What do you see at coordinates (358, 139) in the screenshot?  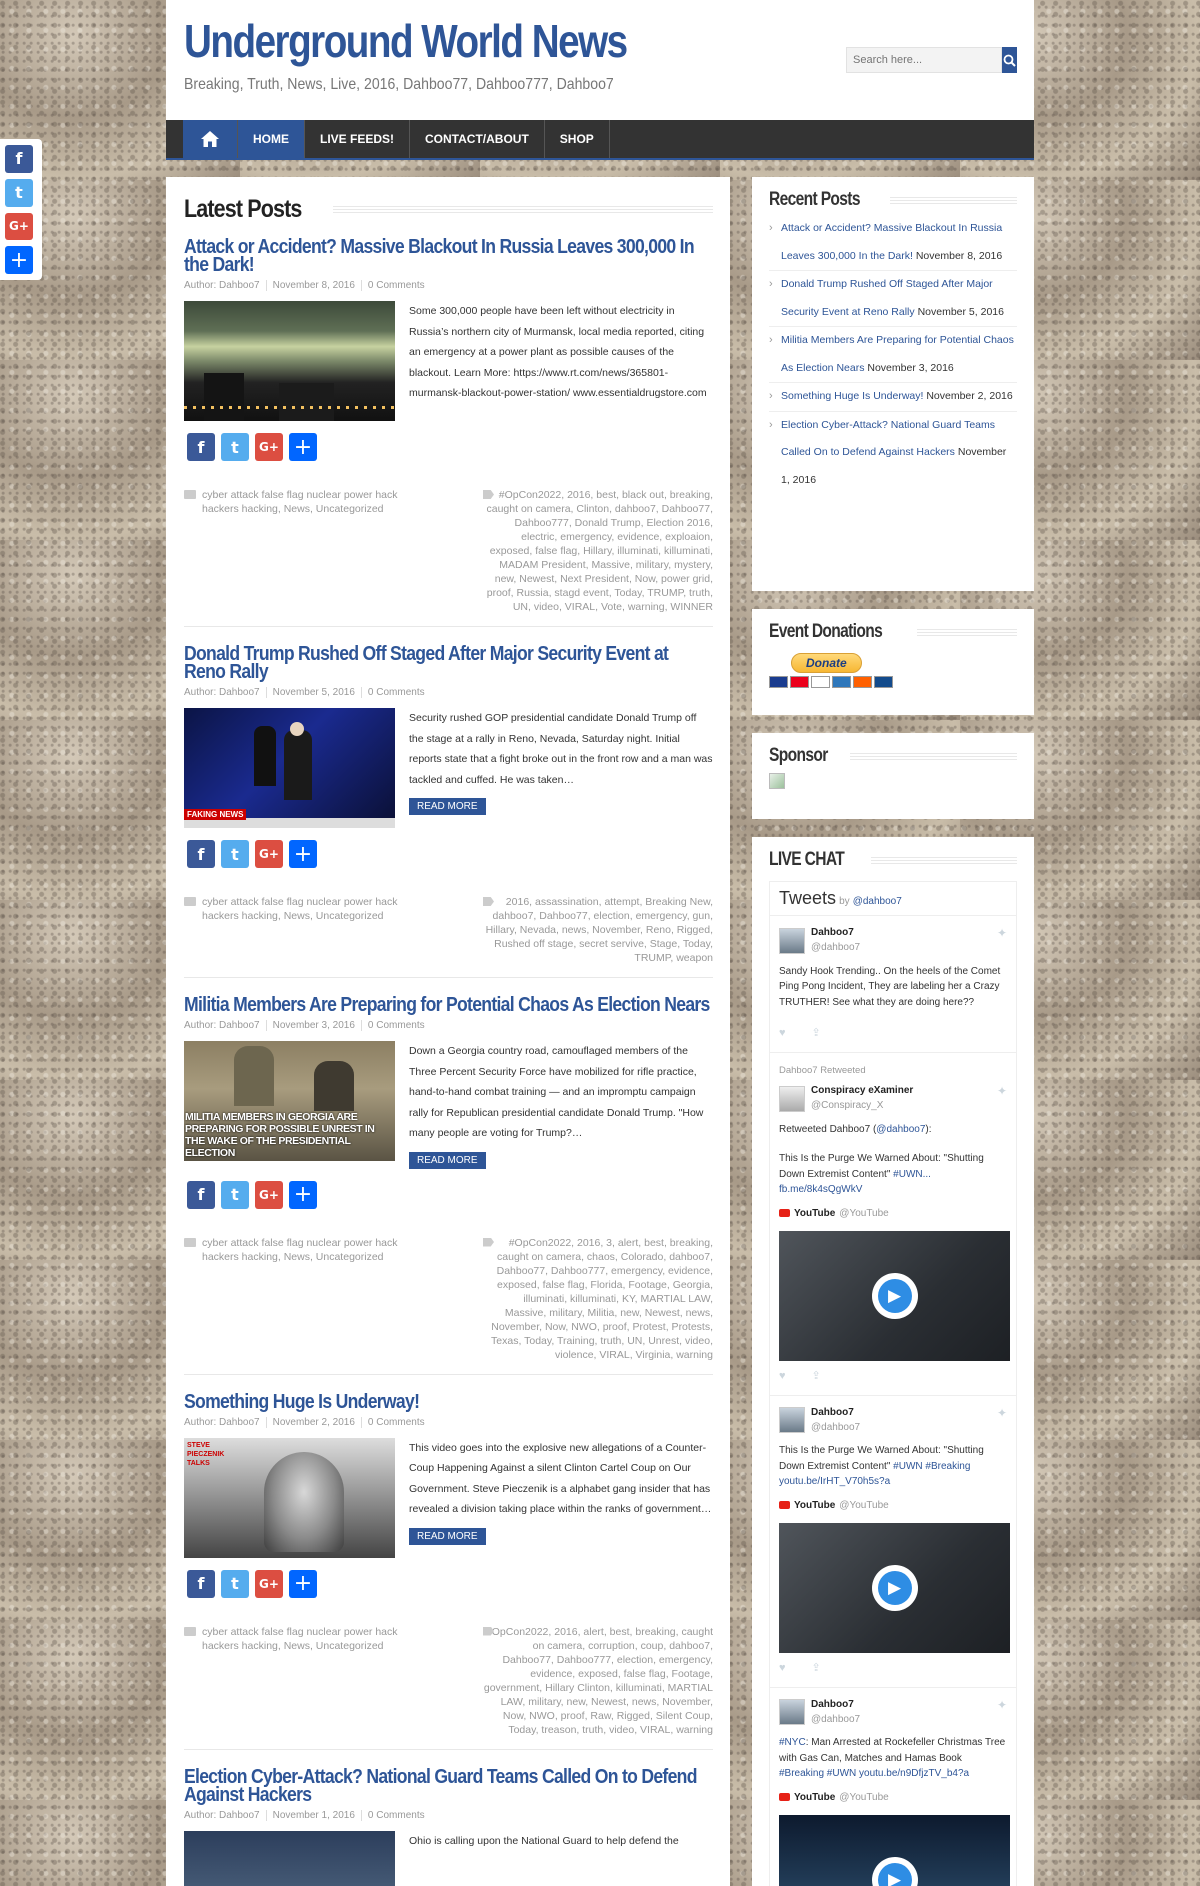 I see `nav-live-feeds: LIVE FEEDS!` at bounding box center [358, 139].